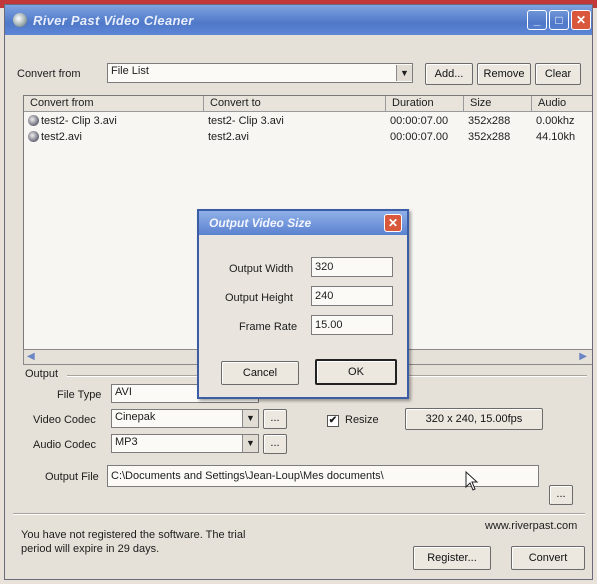  I want to click on row-source-name: test2- Clip 3.avi, so click(79, 121).